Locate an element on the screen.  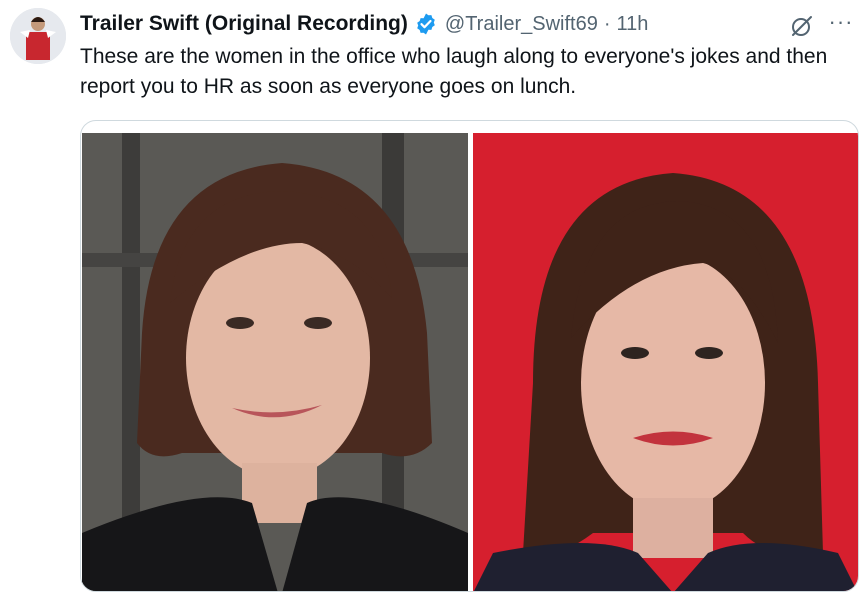
user-handle: @Trailer_Swift69 is located at coordinates (521, 24).